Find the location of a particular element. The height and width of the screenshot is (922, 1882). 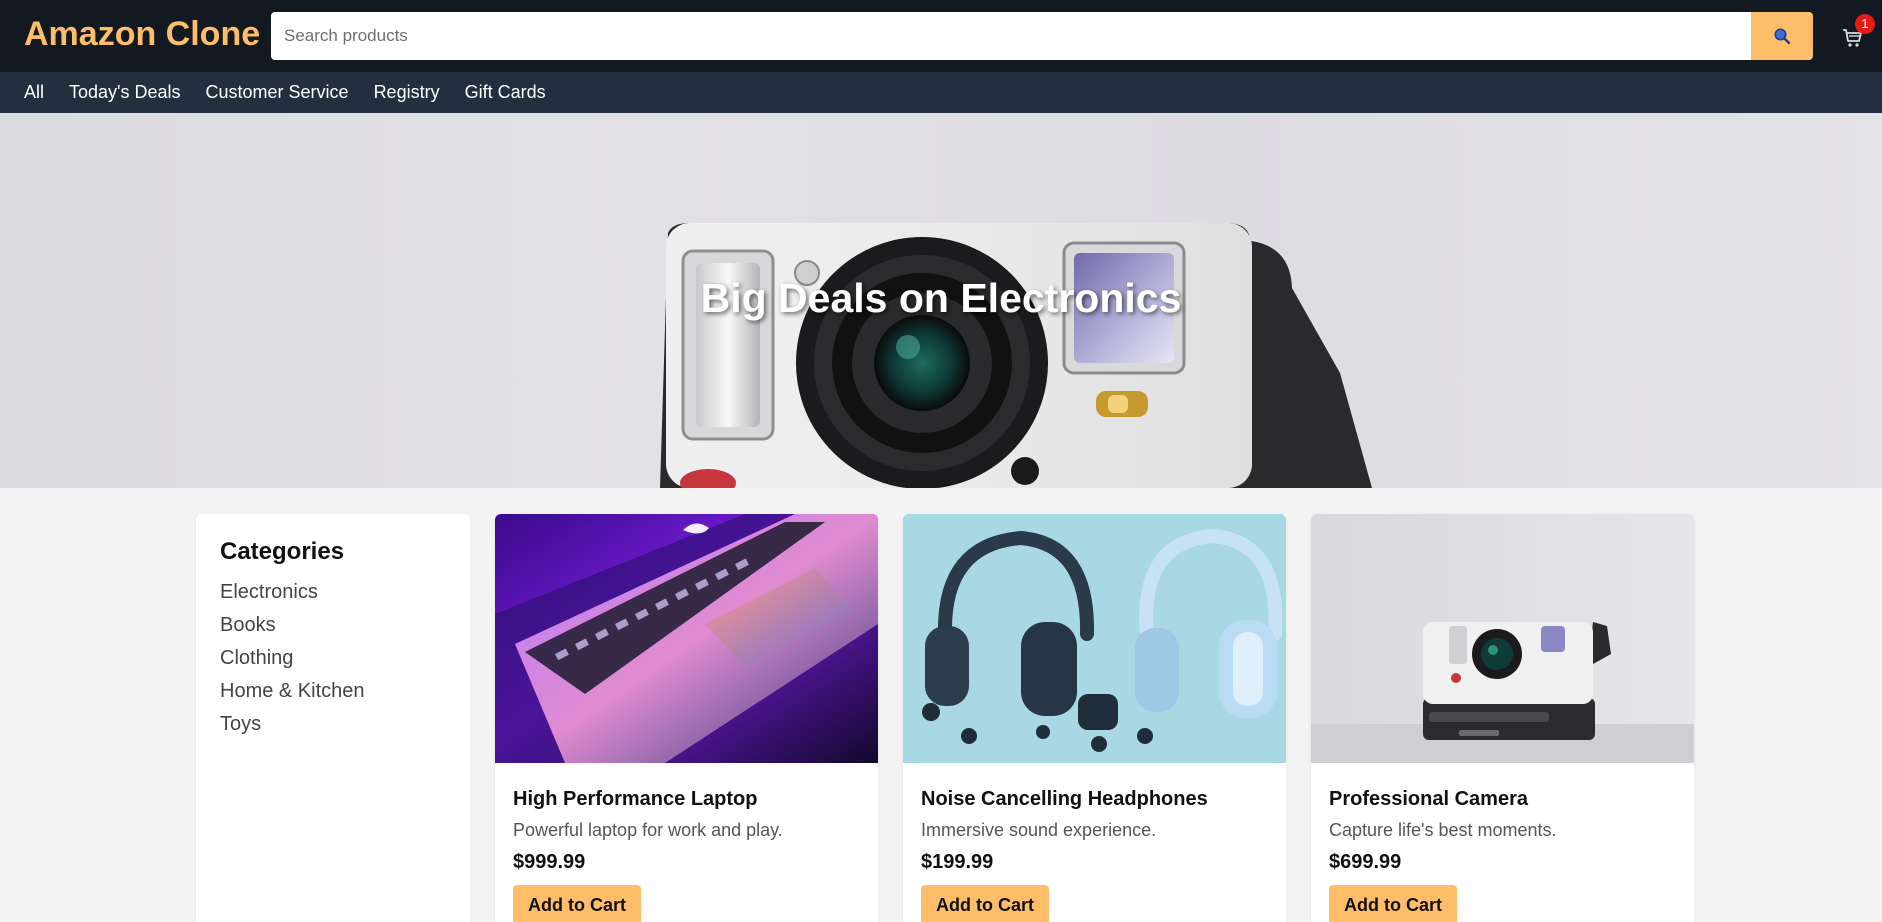

category-home-kitchen: Home & Kitchen is located at coordinates (333, 691).